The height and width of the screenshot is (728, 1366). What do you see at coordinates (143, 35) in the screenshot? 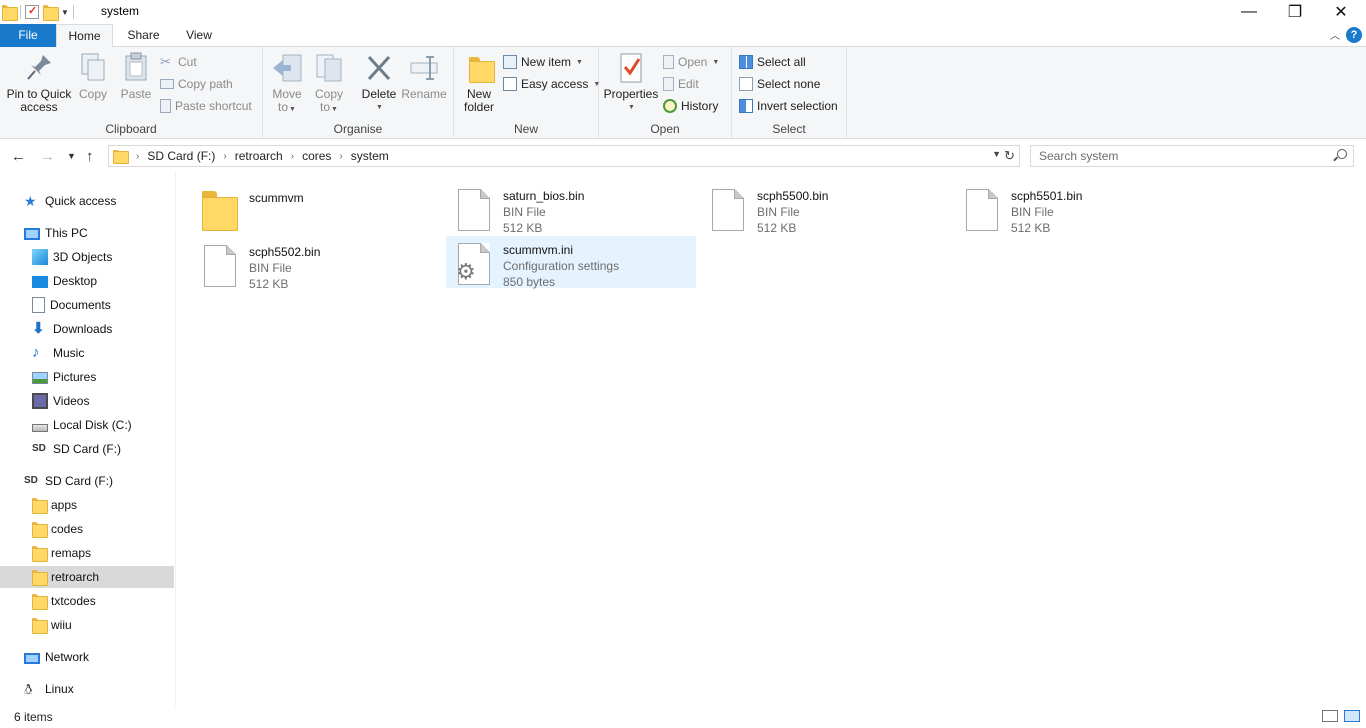
I see `tab-share: Share` at bounding box center [143, 35].